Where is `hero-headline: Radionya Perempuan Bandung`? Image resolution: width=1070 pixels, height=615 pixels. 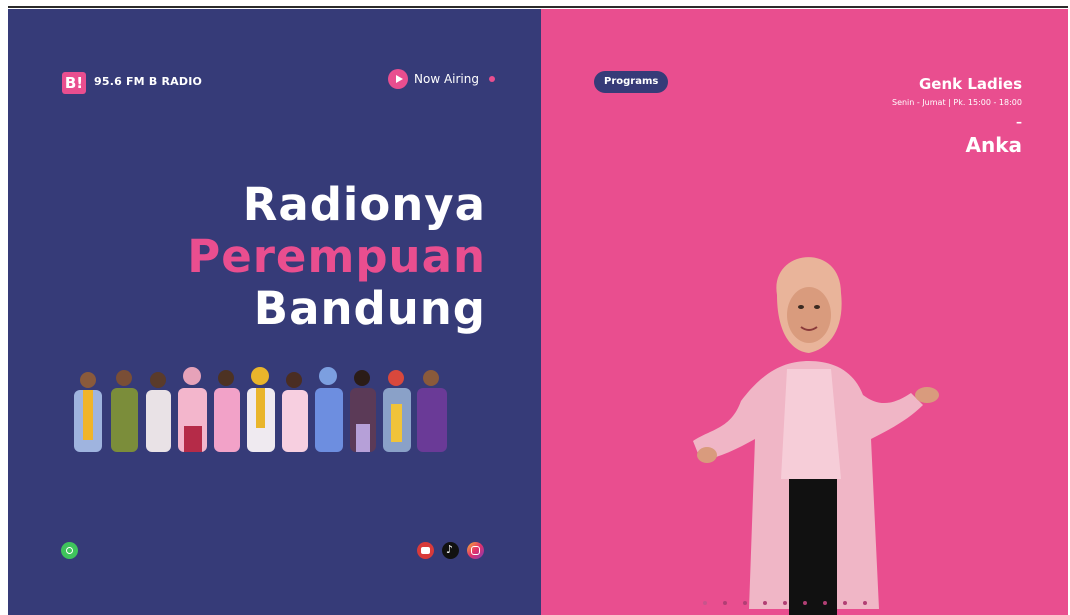 hero-headline: Radionya Perempuan Bandung is located at coordinates (336, 257).